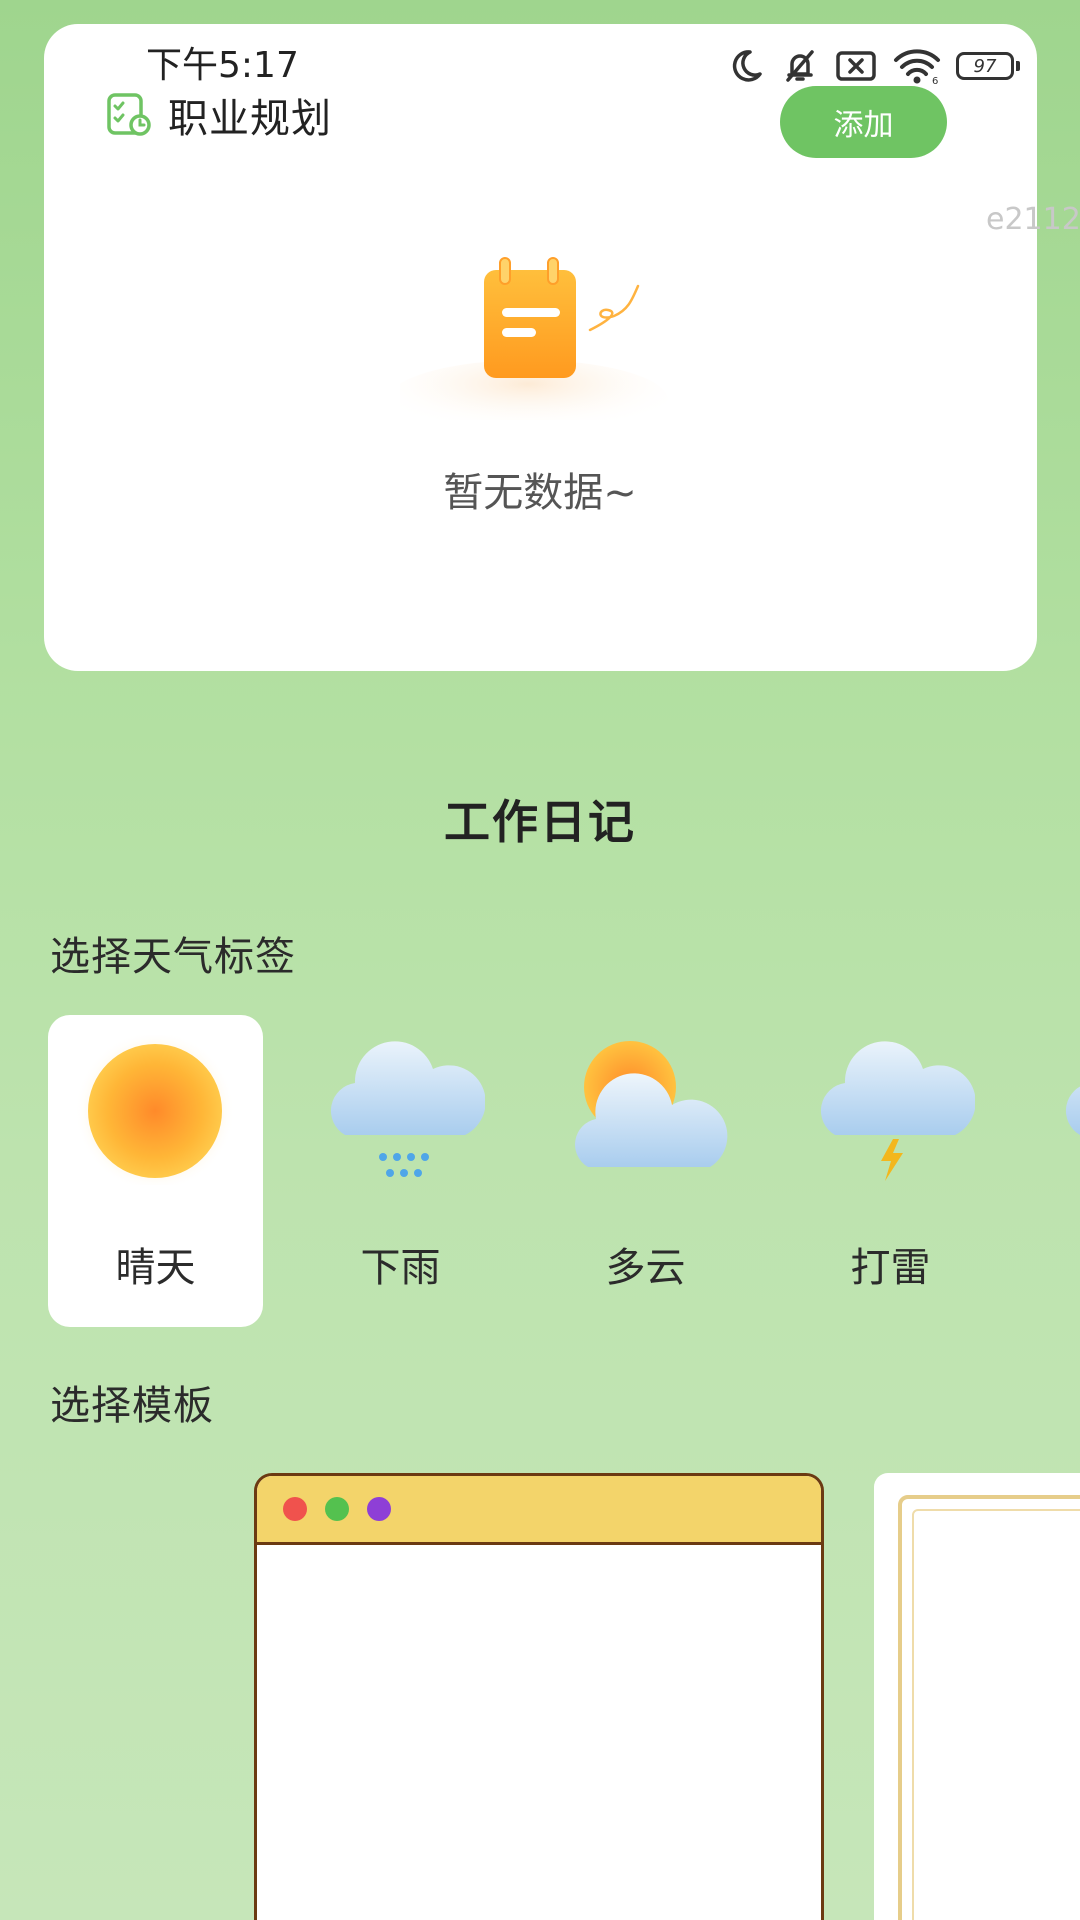  Describe the element at coordinates (155, 1110) in the screenshot. I see `sunny-icon` at that location.